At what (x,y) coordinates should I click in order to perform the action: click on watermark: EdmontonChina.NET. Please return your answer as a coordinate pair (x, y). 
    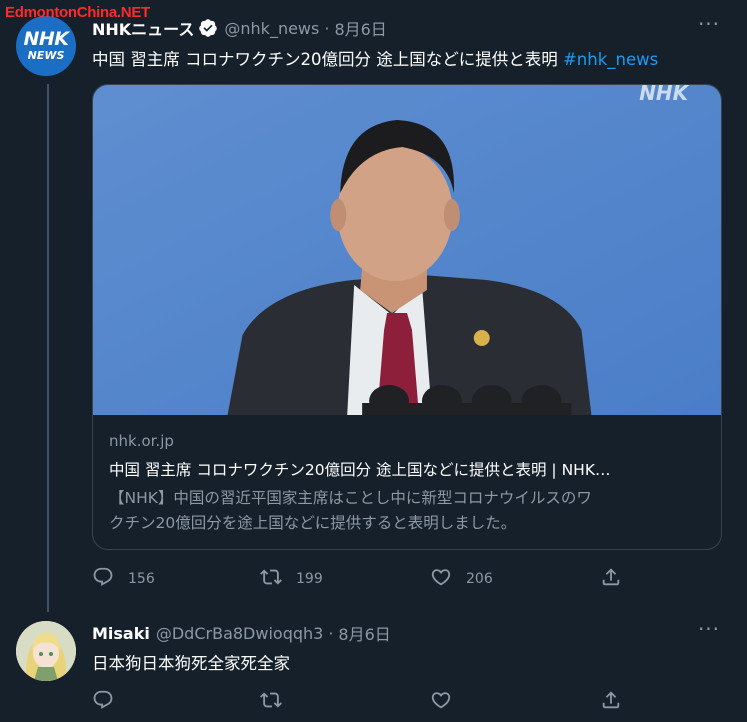
    Looking at the image, I should click on (77, 12).